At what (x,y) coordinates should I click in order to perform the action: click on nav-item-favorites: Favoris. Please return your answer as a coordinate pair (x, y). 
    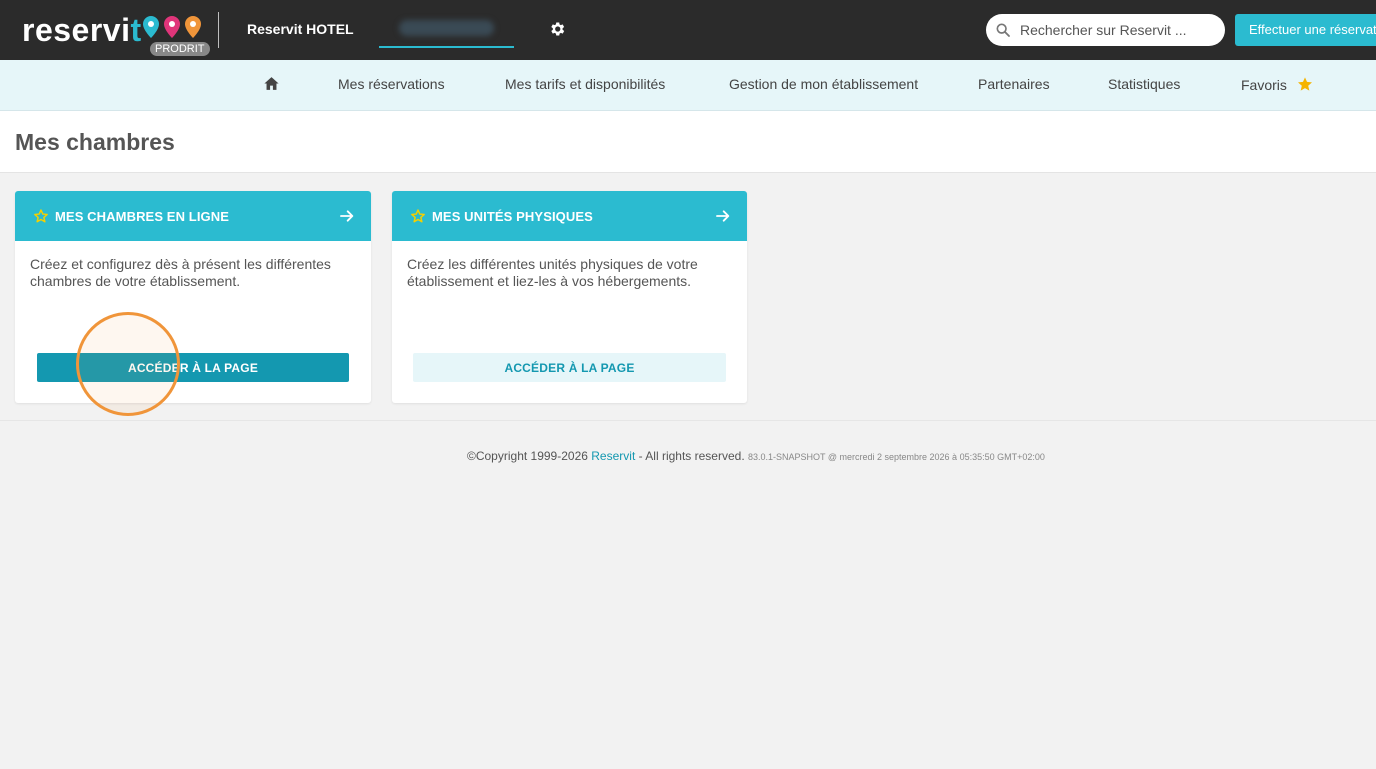
    Looking at the image, I should click on (1277, 84).